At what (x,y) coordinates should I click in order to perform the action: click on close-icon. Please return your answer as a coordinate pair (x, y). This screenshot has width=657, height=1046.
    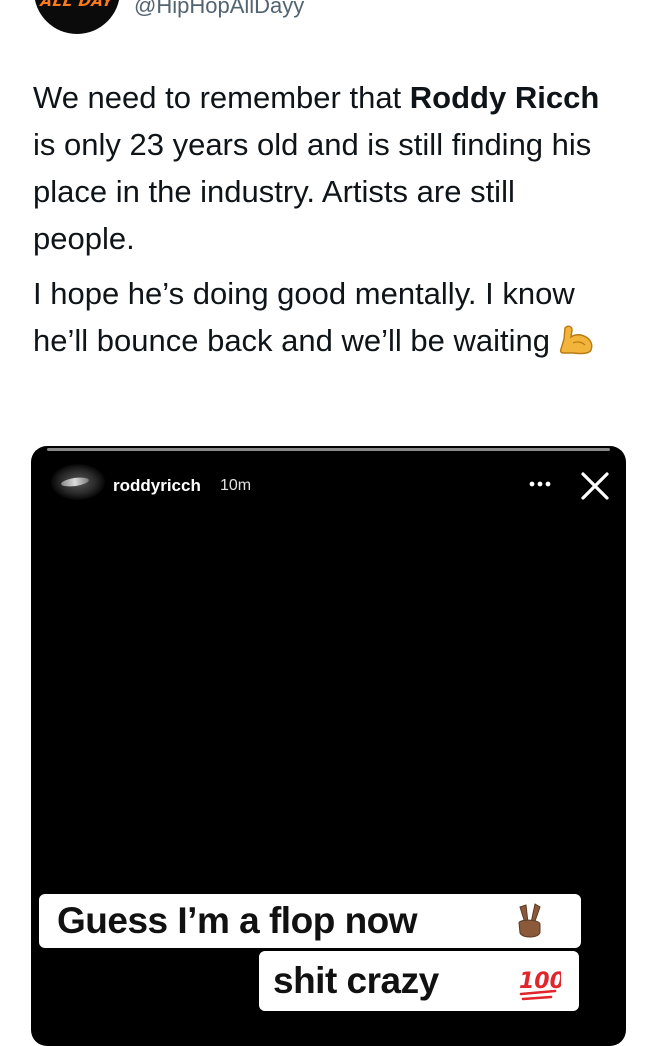
    Looking at the image, I should click on (595, 486).